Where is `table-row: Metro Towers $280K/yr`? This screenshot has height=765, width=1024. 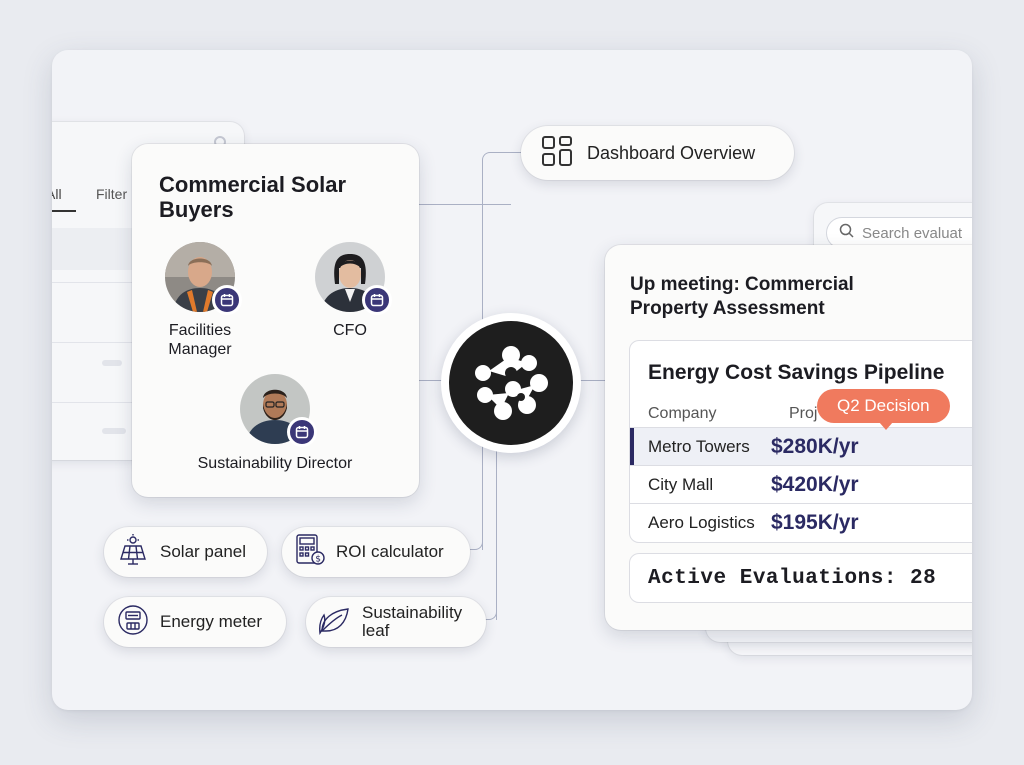 table-row: Metro Towers $280K/yr is located at coordinates (801, 446).